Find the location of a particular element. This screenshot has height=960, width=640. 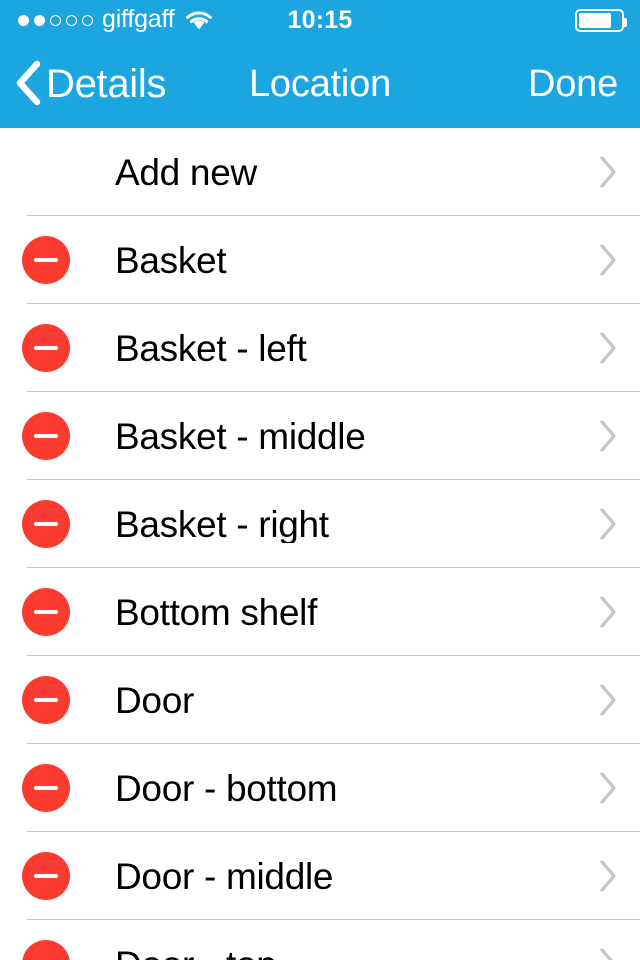

list-item: Add new is located at coordinates (320, 172).